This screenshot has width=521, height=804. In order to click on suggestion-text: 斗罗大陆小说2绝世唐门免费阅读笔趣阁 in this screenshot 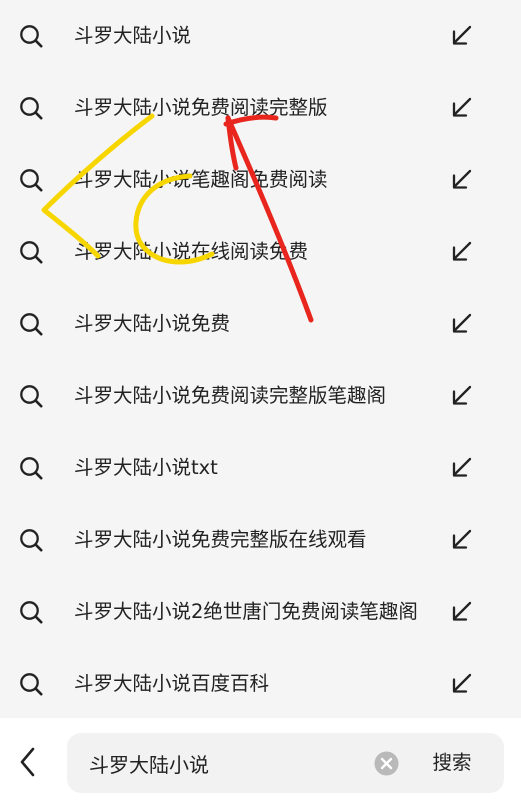, I will do `click(246, 611)`.